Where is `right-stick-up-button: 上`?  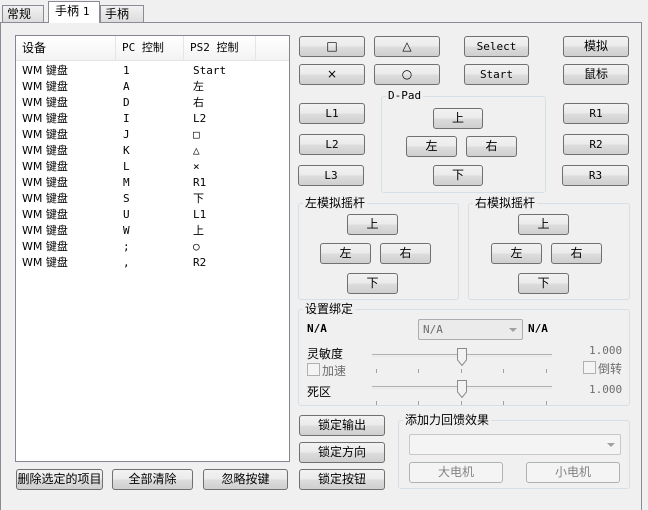 right-stick-up-button: 上 is located at coordinates (543, 224).